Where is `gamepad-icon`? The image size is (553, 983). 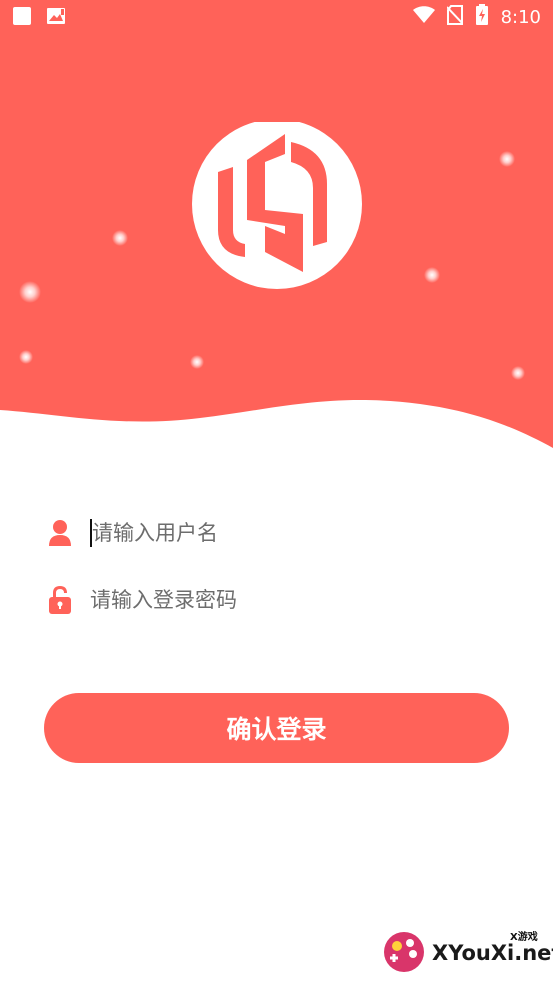 gamepad-icon is located at coordinates (404, 952).